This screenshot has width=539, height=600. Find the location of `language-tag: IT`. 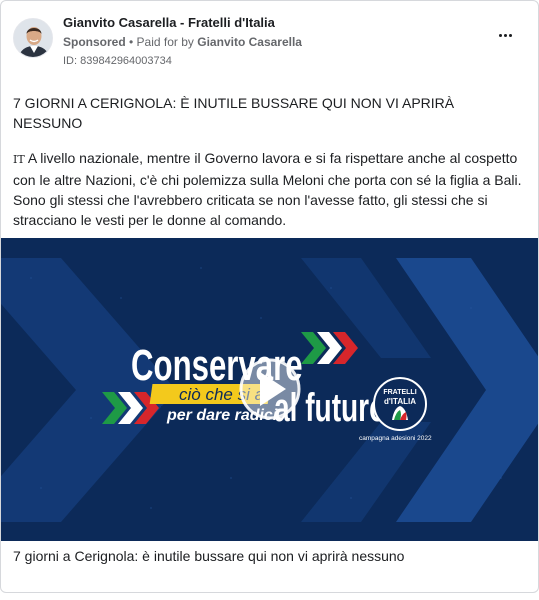

language-tag: IT is located at coordinates (19, 159).